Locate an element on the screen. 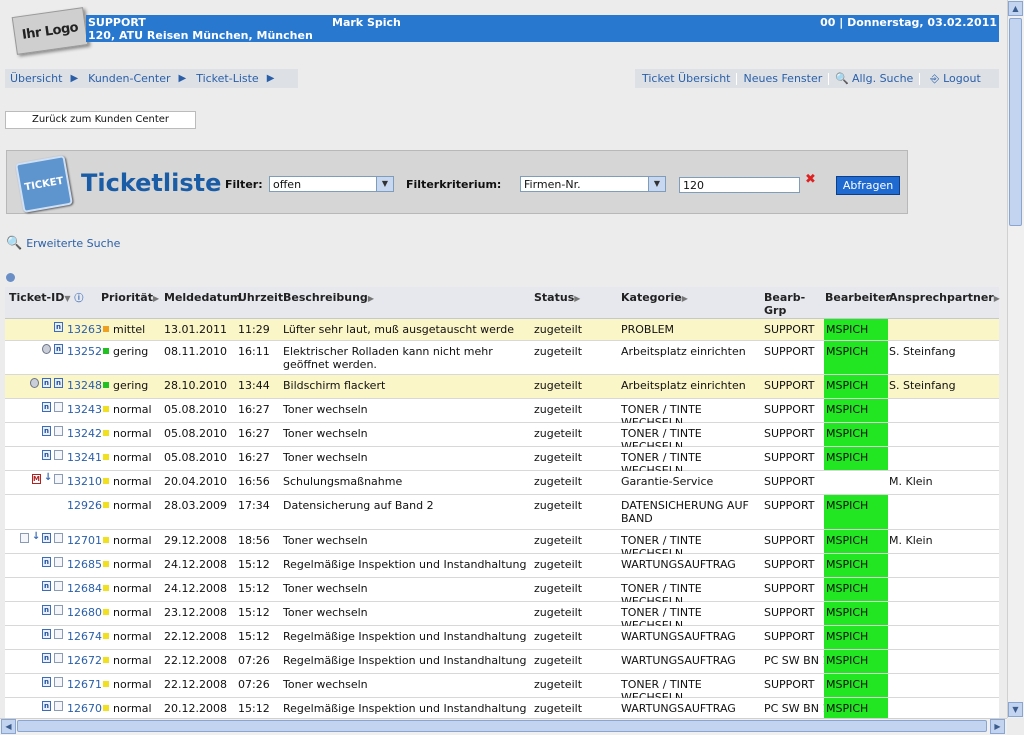  general-search-link: Allg. Suche is located at coordinates (882, 78).